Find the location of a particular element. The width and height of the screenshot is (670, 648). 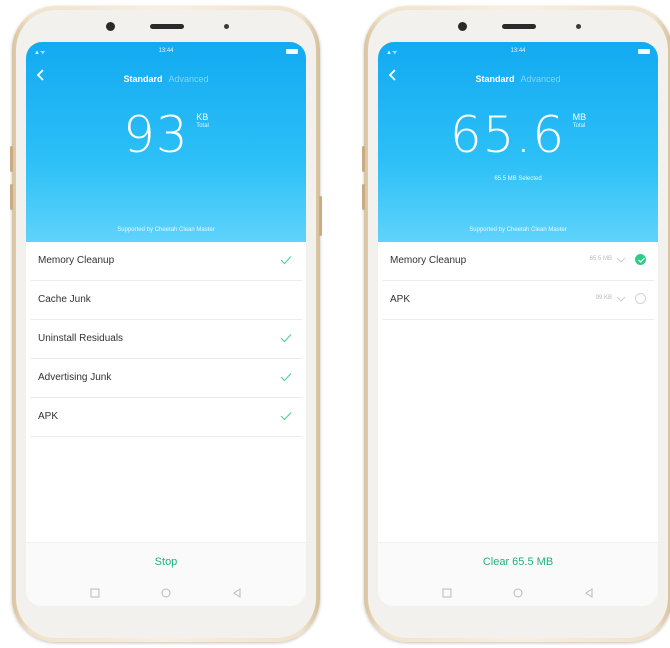

list-item: Memory Cleanup 65.5 MB is located at coordinates (518, 261).